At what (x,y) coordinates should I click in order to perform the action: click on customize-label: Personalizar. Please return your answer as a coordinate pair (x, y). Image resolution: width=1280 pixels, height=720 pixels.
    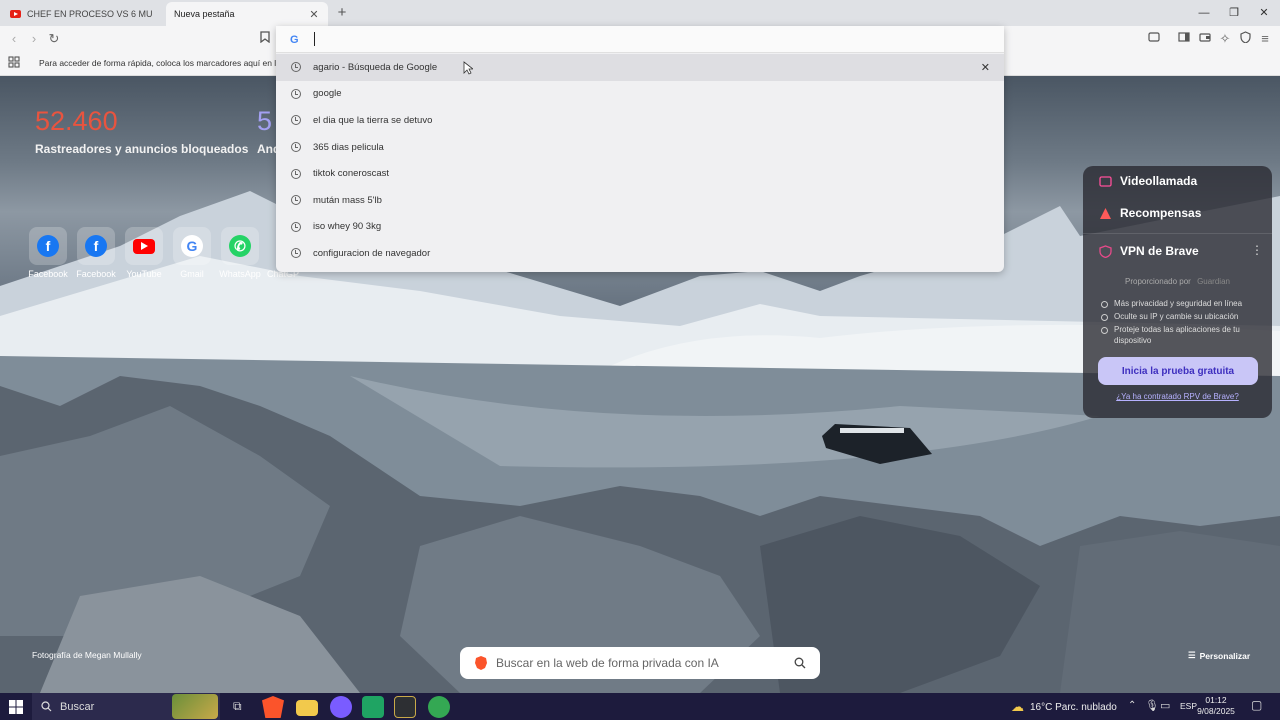
    Looking at the image, I should click on (1225, 655).